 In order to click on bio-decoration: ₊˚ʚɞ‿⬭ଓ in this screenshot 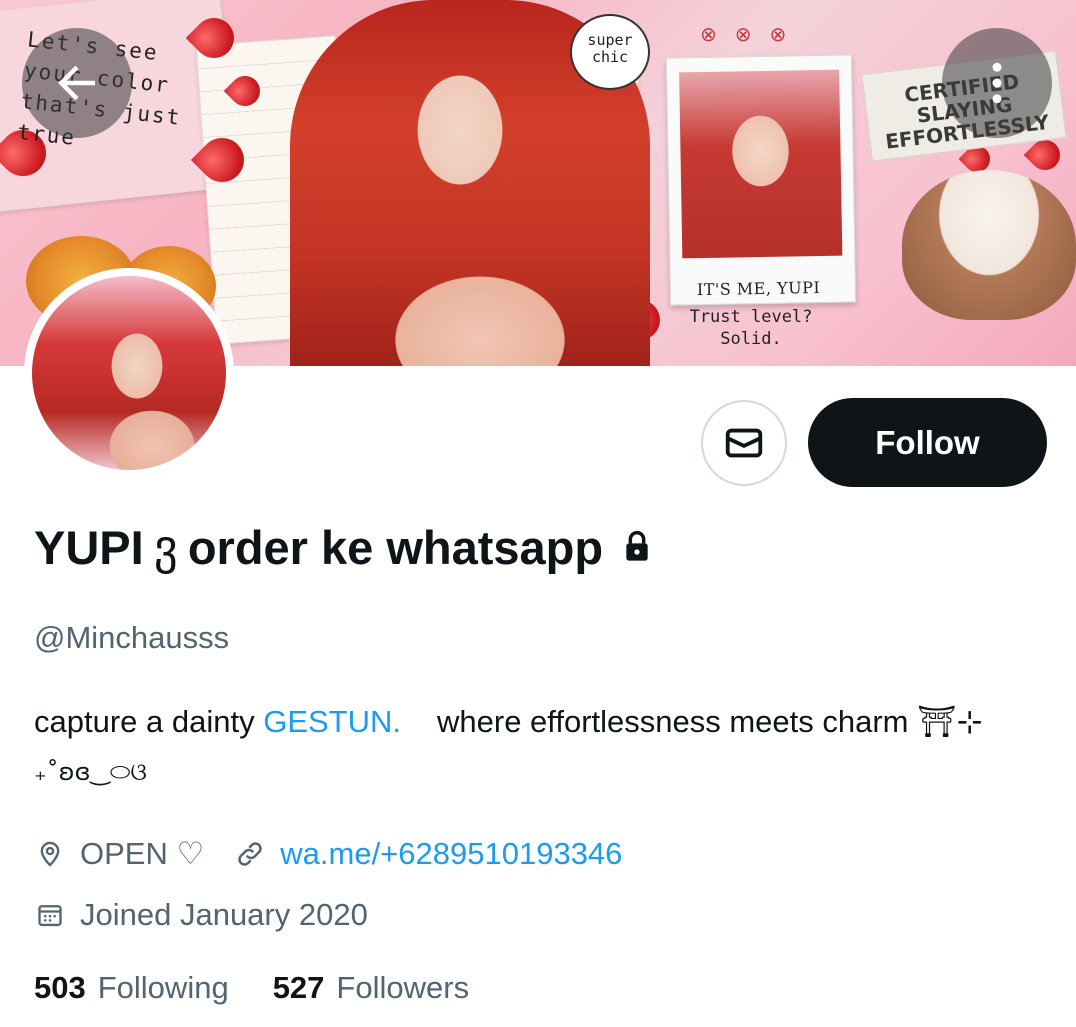, I will do `click(90, 772)`.